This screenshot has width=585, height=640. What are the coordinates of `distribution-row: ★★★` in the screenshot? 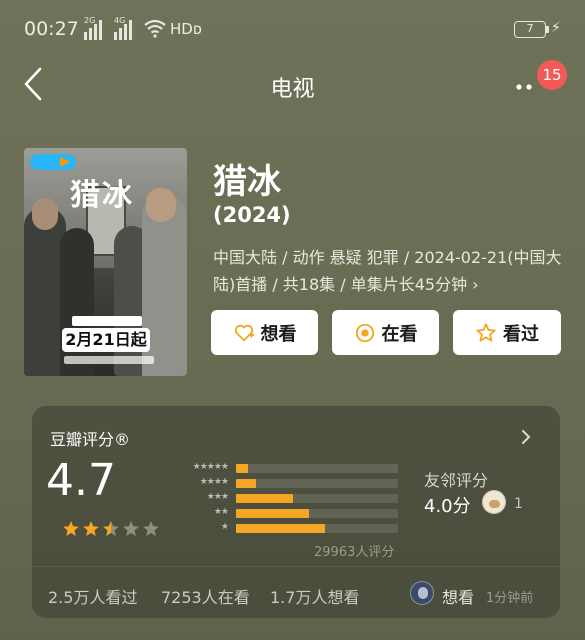 It's located at (285, 498).